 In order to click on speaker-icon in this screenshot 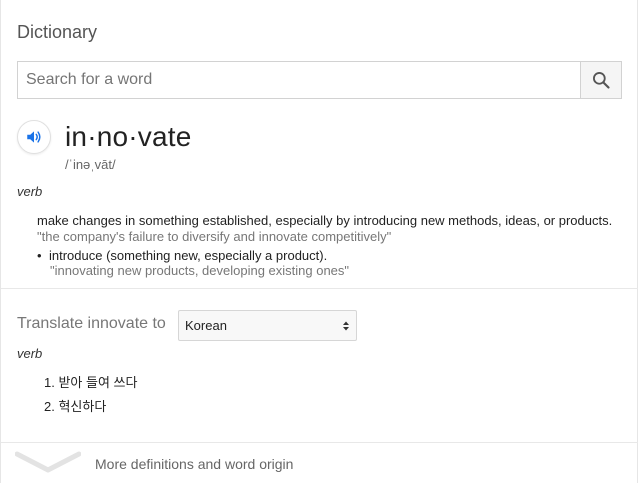, I will do `click(34, 137)`.